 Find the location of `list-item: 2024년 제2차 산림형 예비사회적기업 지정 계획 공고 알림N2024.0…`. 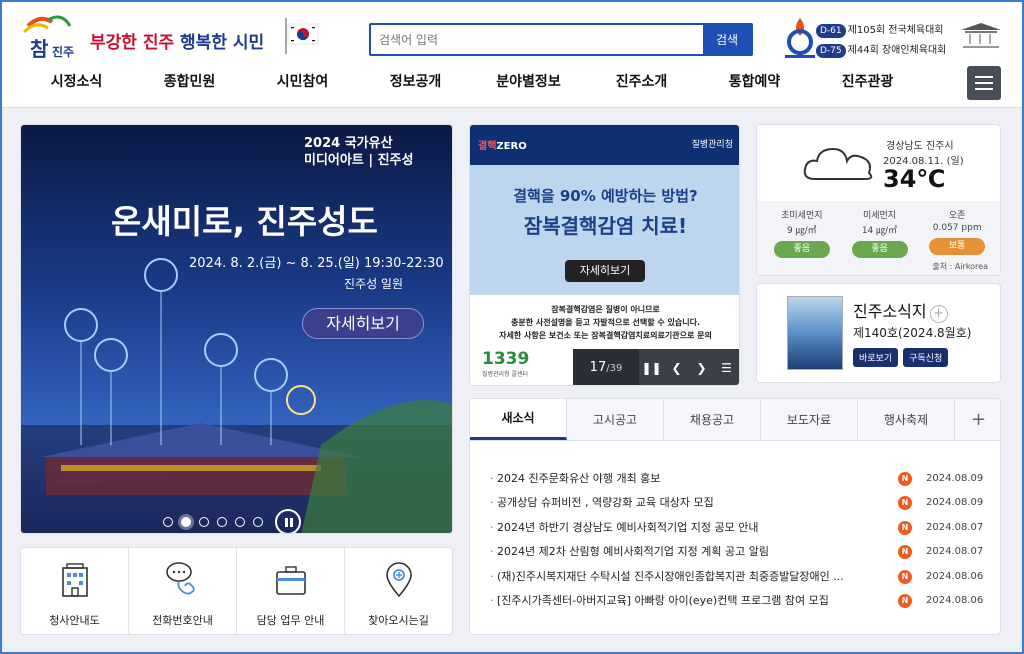

list-item: 2024년 제2차 산림형 예비사회적기업 지정 계획 공고 알림N2024.0… is located at coordinates (740, 552).